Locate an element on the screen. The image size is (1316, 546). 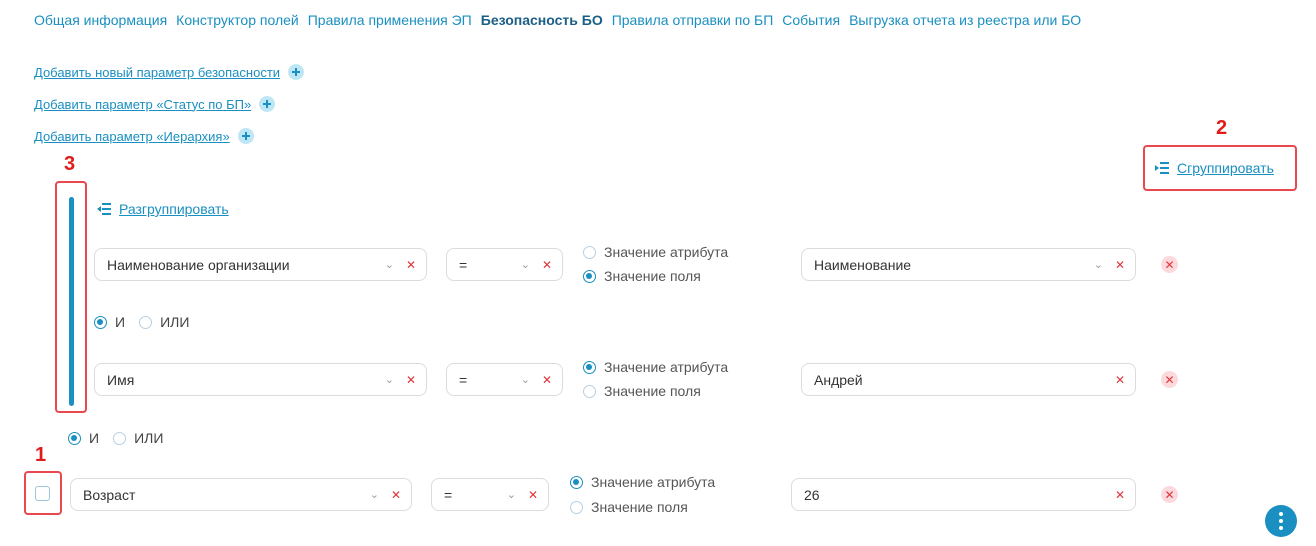
value-mode-attr-1: Значение атрибута is located at coordinates (655, 252).